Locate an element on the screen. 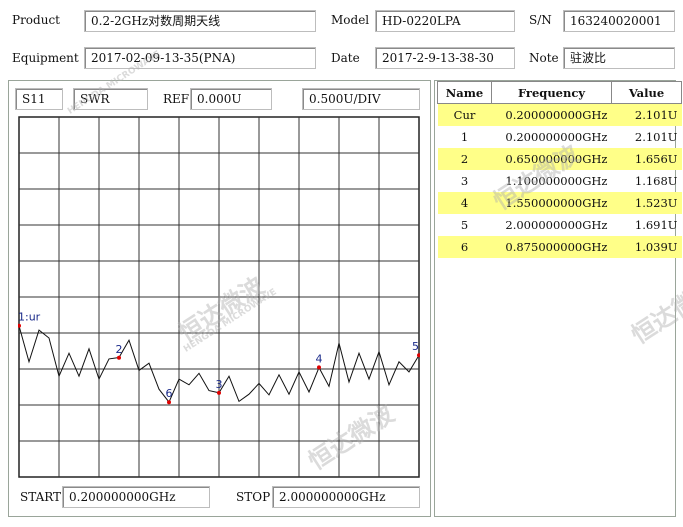 The image size is (683, 527). marker-label: 6 is located at coordinates (169, 393).